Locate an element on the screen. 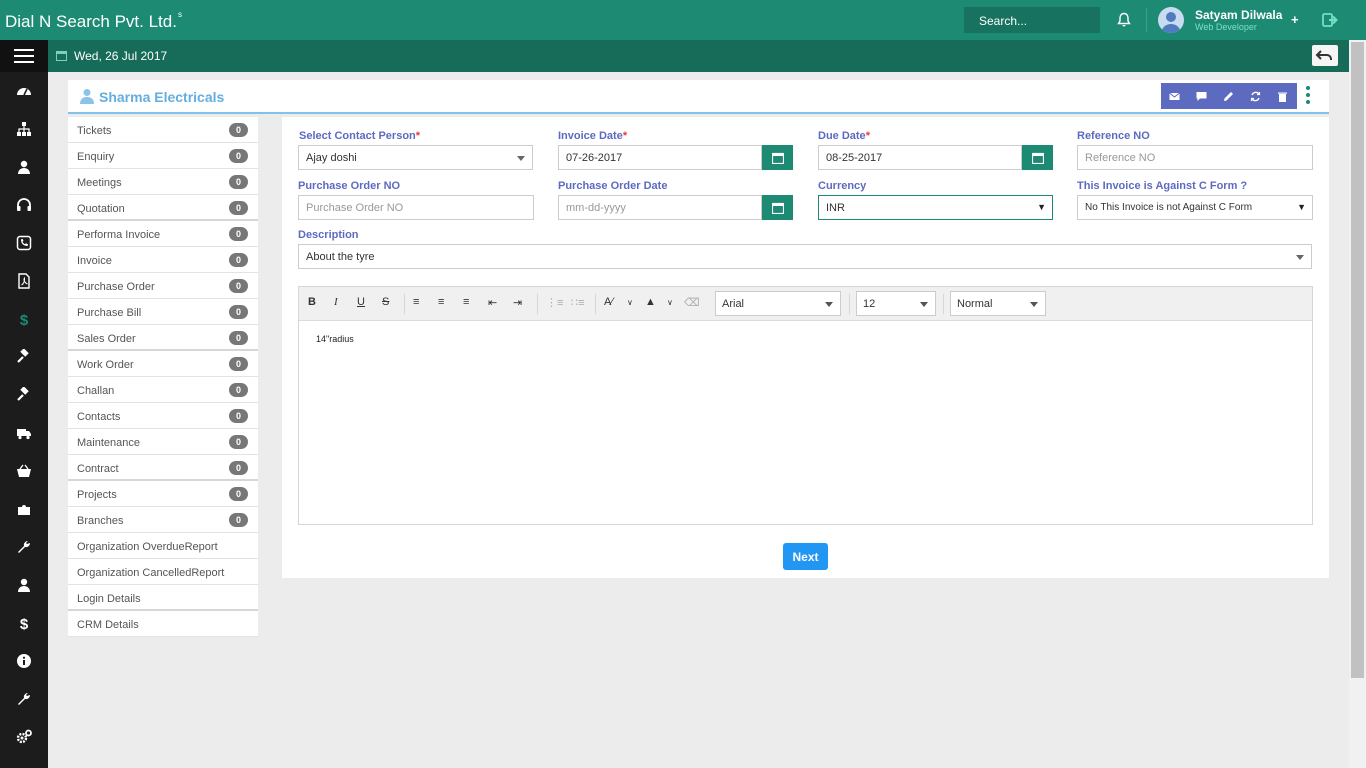 The height and width of the screenshot is (768, 1366). list-item-enquiry: Enquiry 0 is located at coordinates (163, 156).